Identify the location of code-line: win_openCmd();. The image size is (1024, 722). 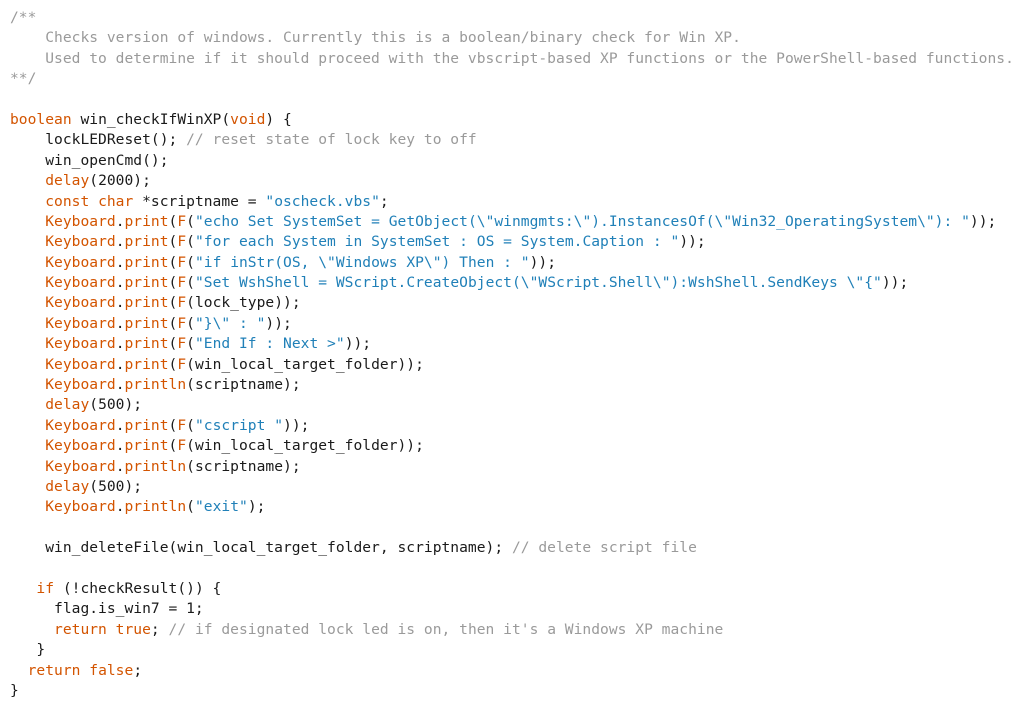
(517, 161).